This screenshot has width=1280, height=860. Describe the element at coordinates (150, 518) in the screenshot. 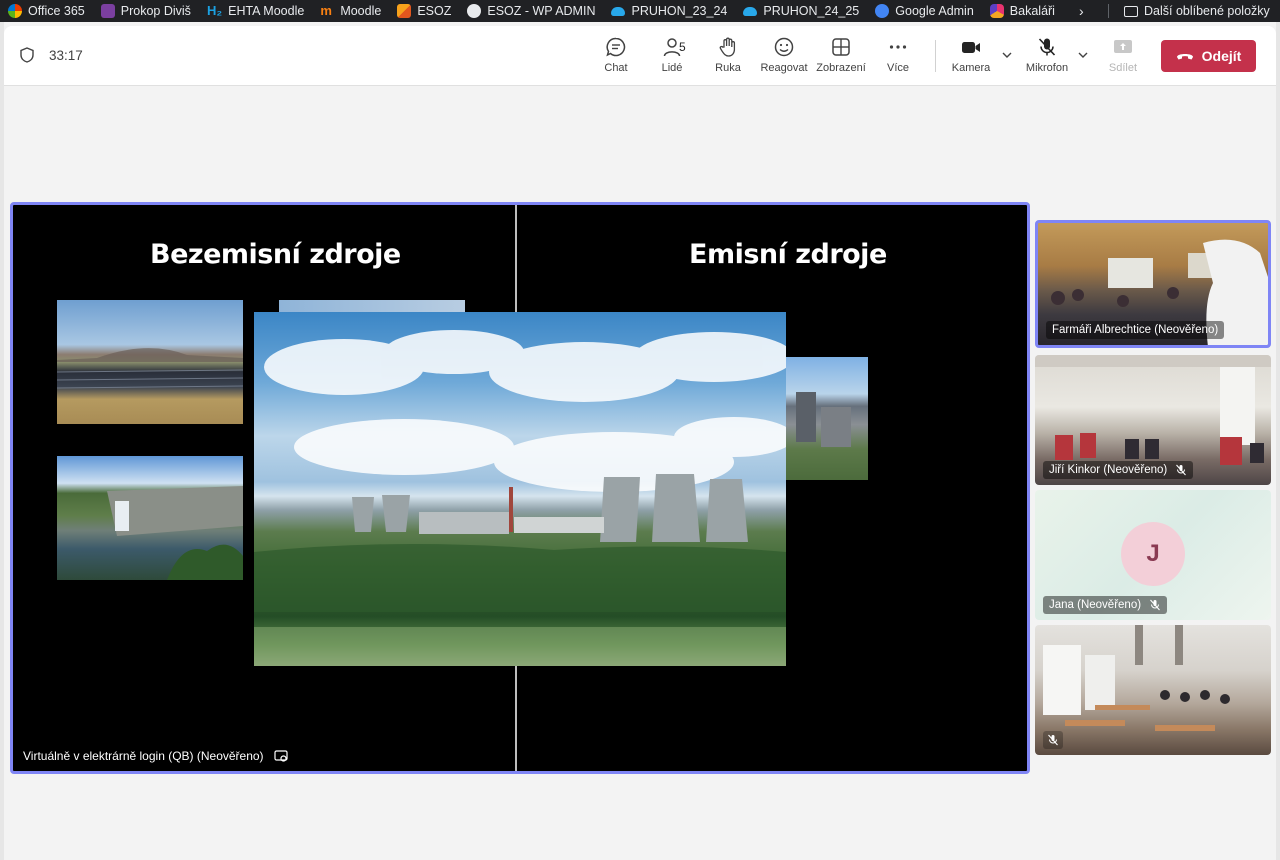

I see `dam-image` at that location.